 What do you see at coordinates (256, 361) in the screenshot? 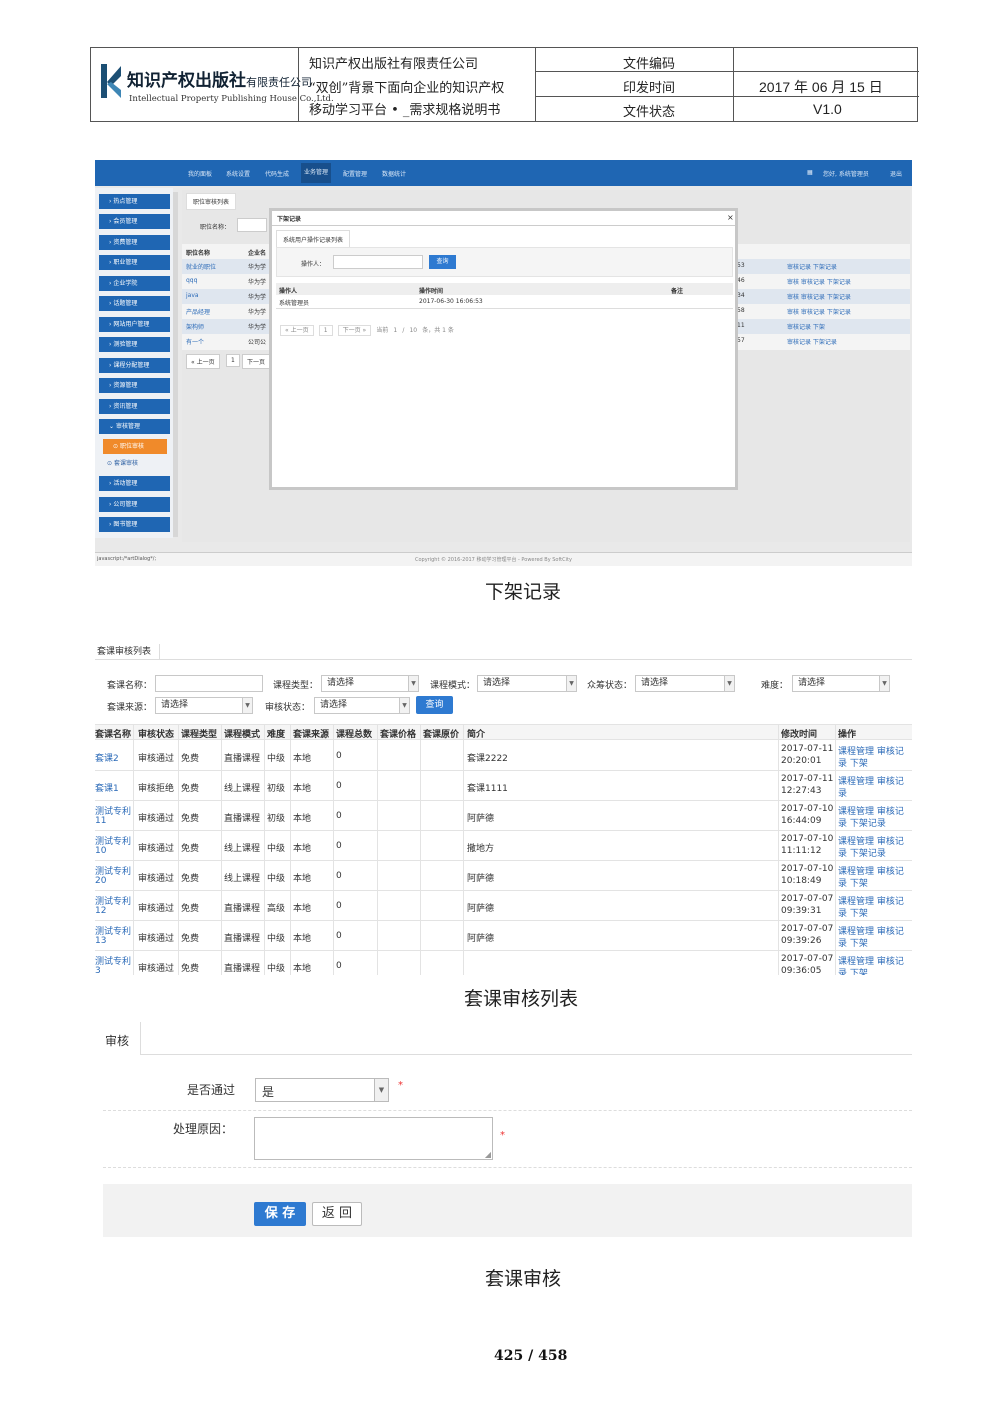
I see `pager-next: 下一页` at bounding box center [256, 361].